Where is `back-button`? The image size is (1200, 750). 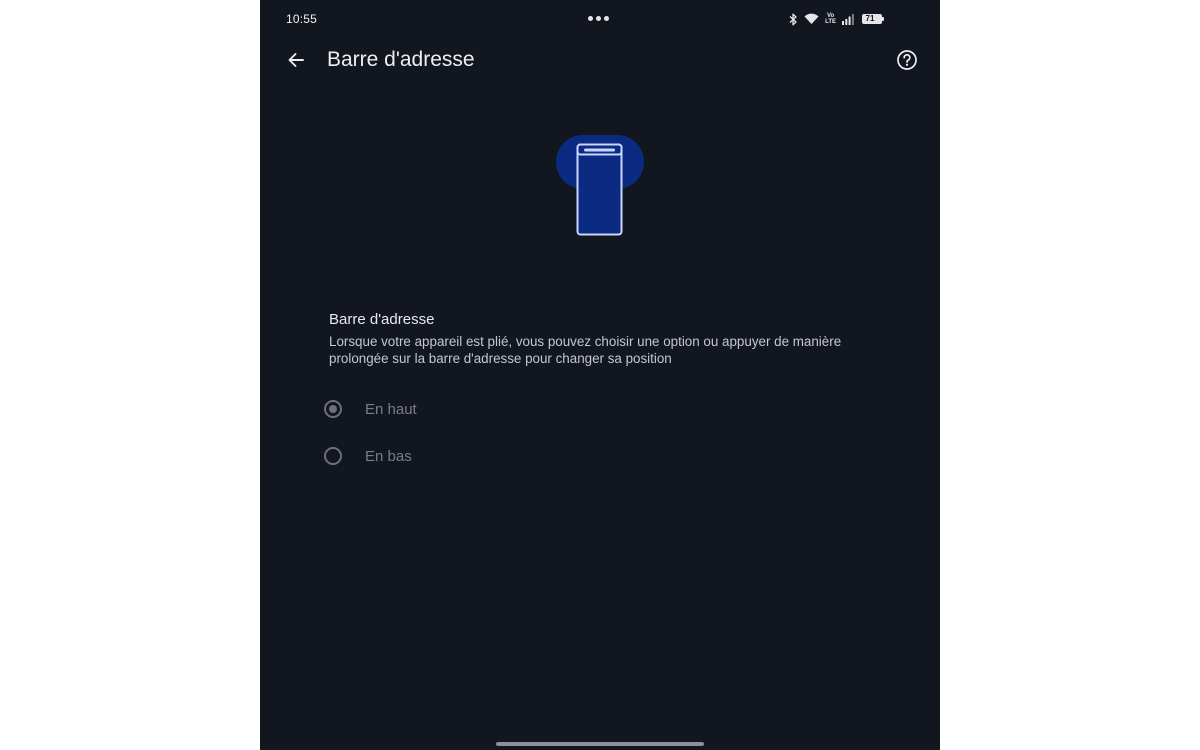
back-button is located at coordinates (296, 60).